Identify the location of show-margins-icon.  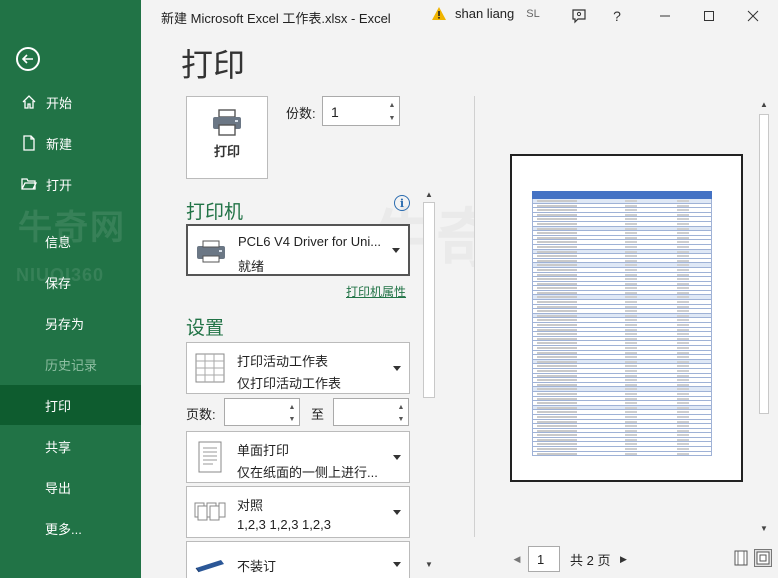
(741, 558).